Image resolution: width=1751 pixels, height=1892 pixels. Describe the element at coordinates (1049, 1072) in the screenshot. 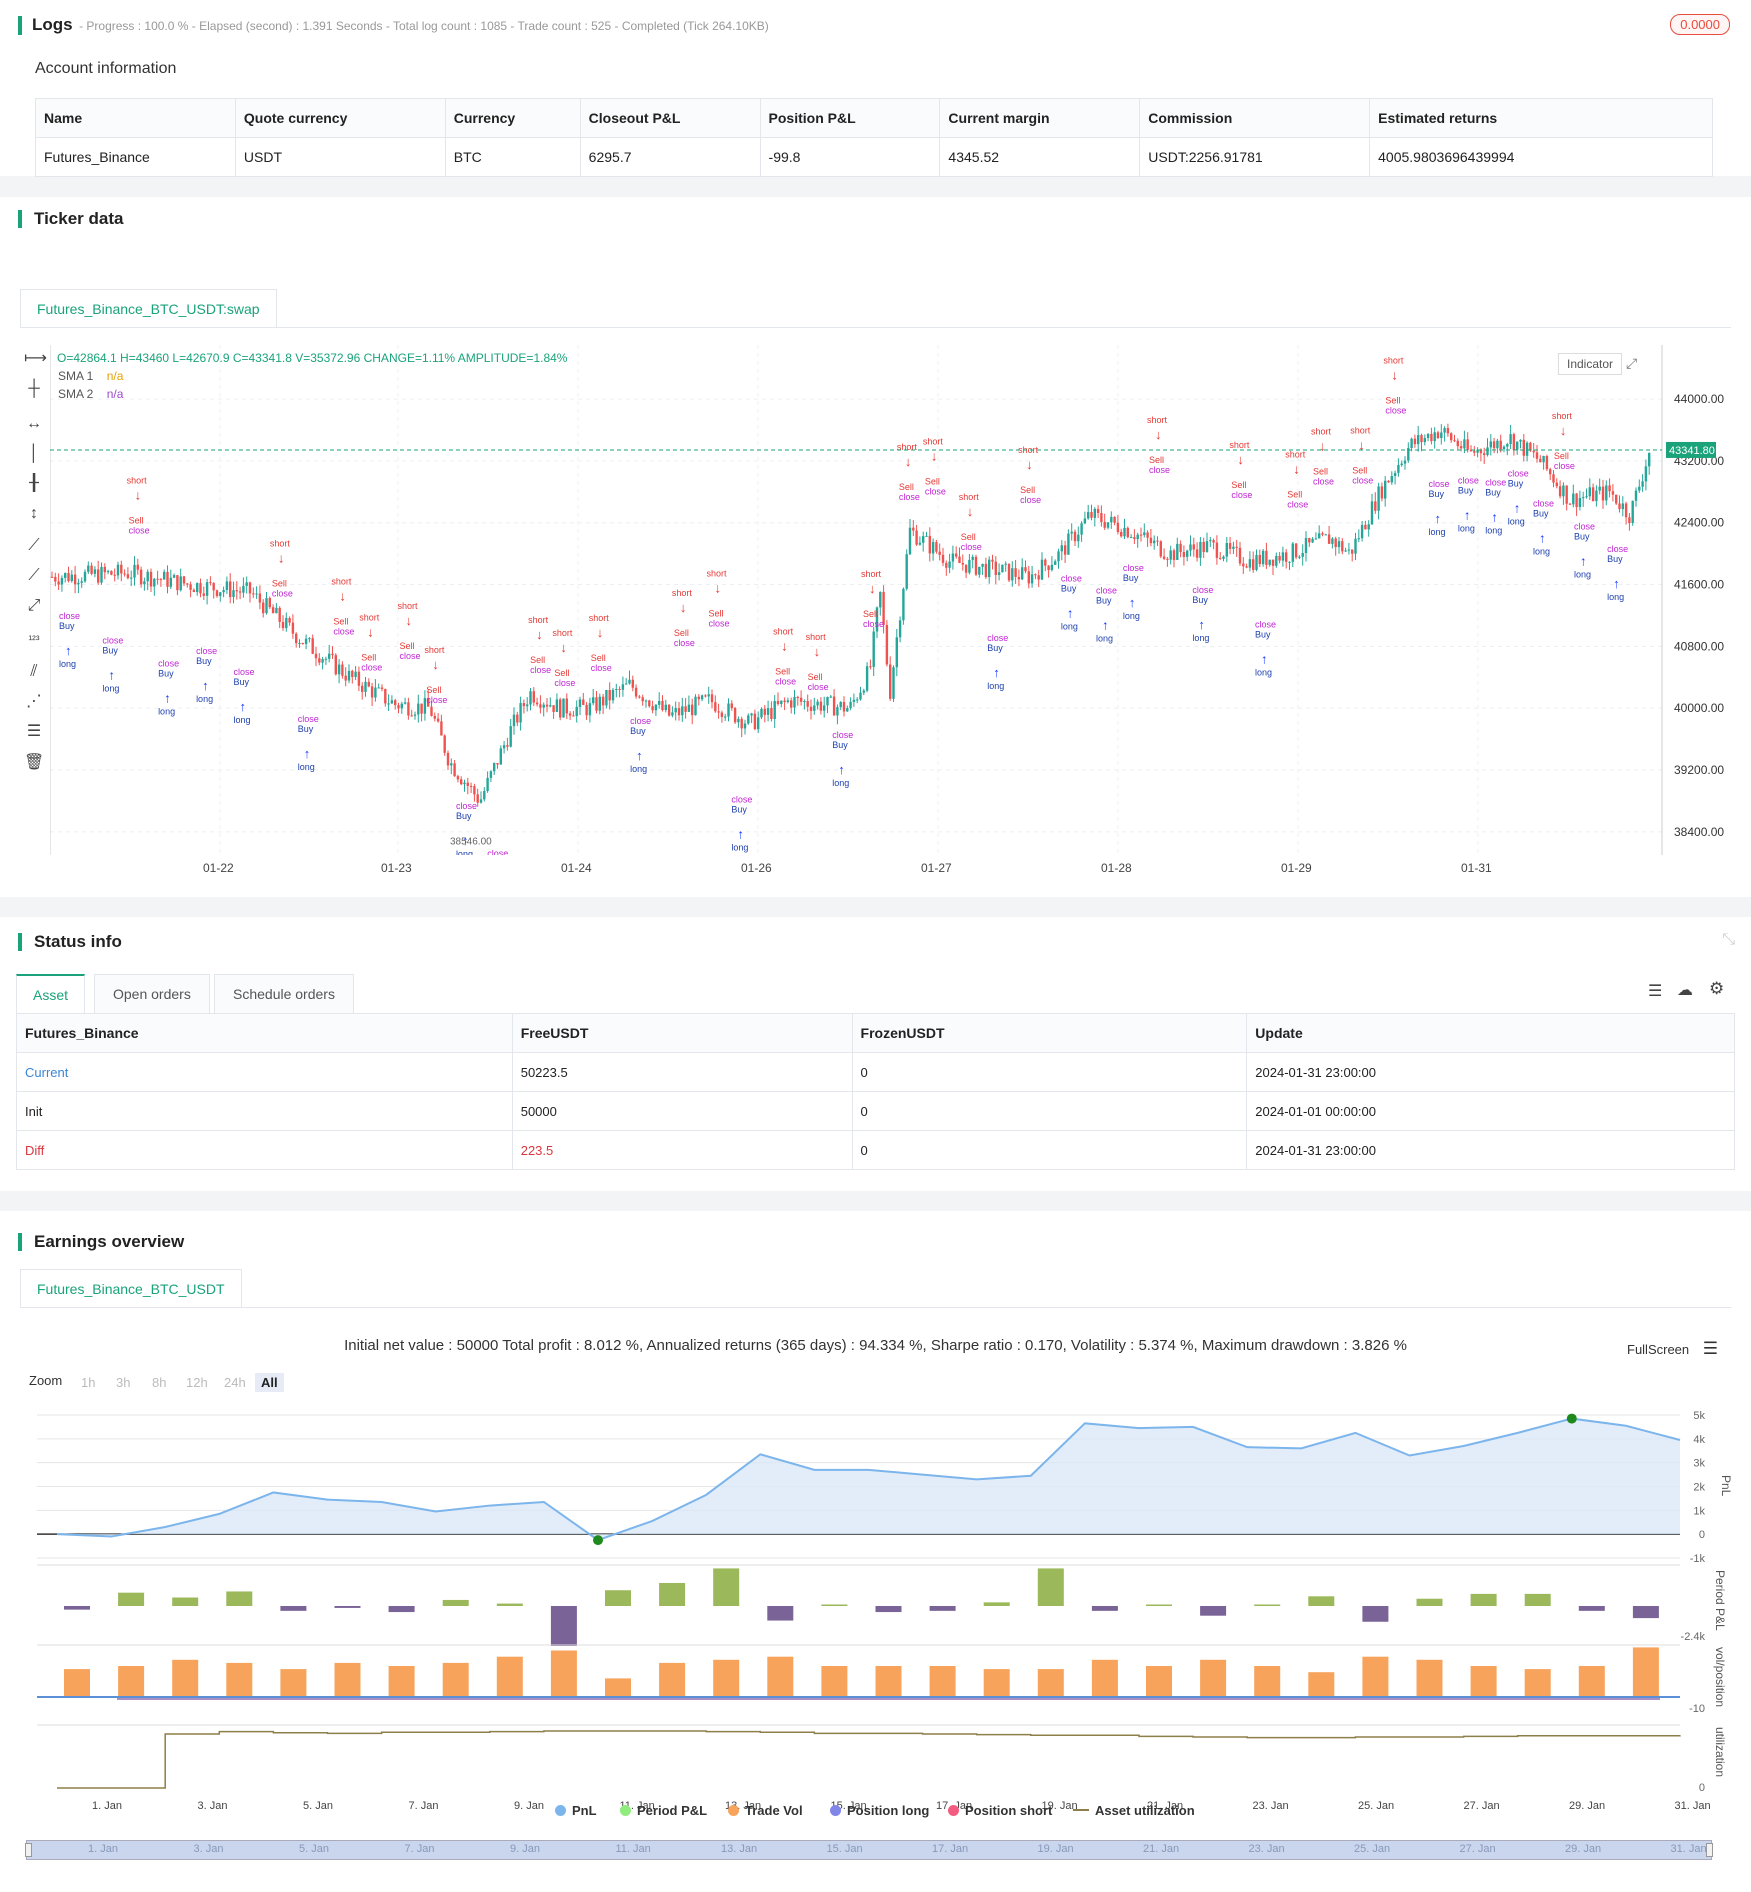

I see `asset-cell: 0` at that location.